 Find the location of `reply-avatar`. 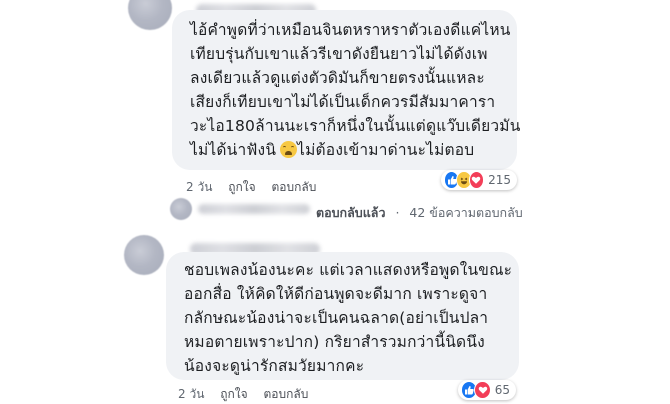

reply-avatar is located at coordinates (181, 209).